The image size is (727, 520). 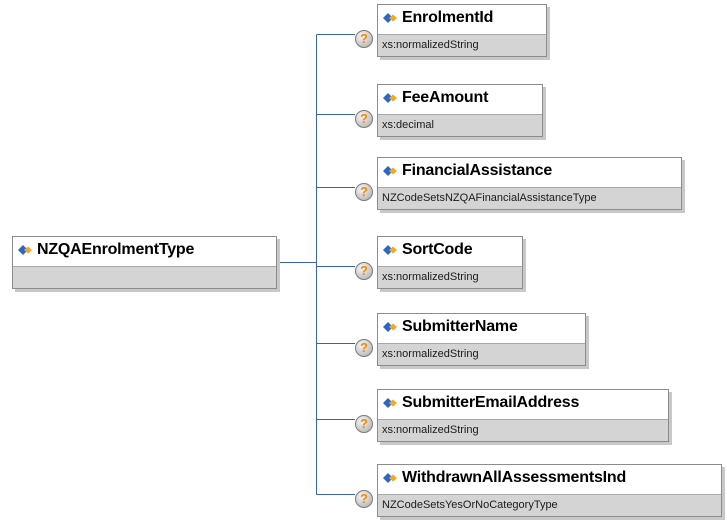 What do you see at coordinates (477, 170) in the screenshot?
I see `element-name: FinancialAssistance` at bounding box center [477, 170].